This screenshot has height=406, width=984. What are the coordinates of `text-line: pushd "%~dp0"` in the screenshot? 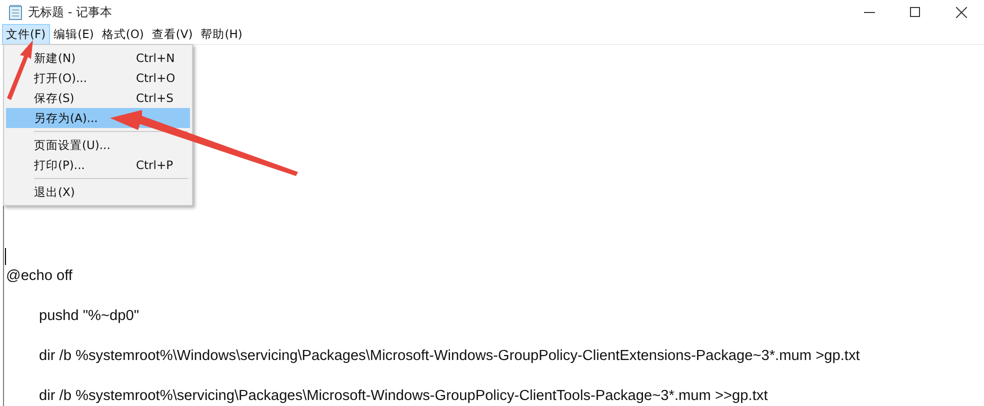 It's located at (89, 316).